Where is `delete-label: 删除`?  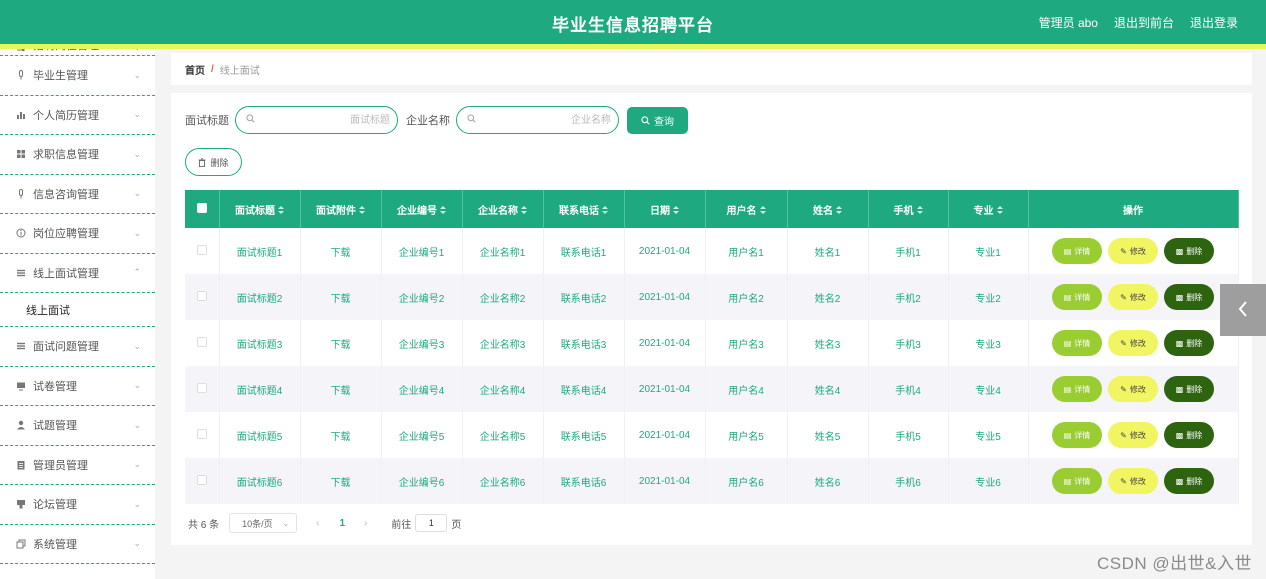 delete-label: 删除 is located at coordinates (1194, 389).